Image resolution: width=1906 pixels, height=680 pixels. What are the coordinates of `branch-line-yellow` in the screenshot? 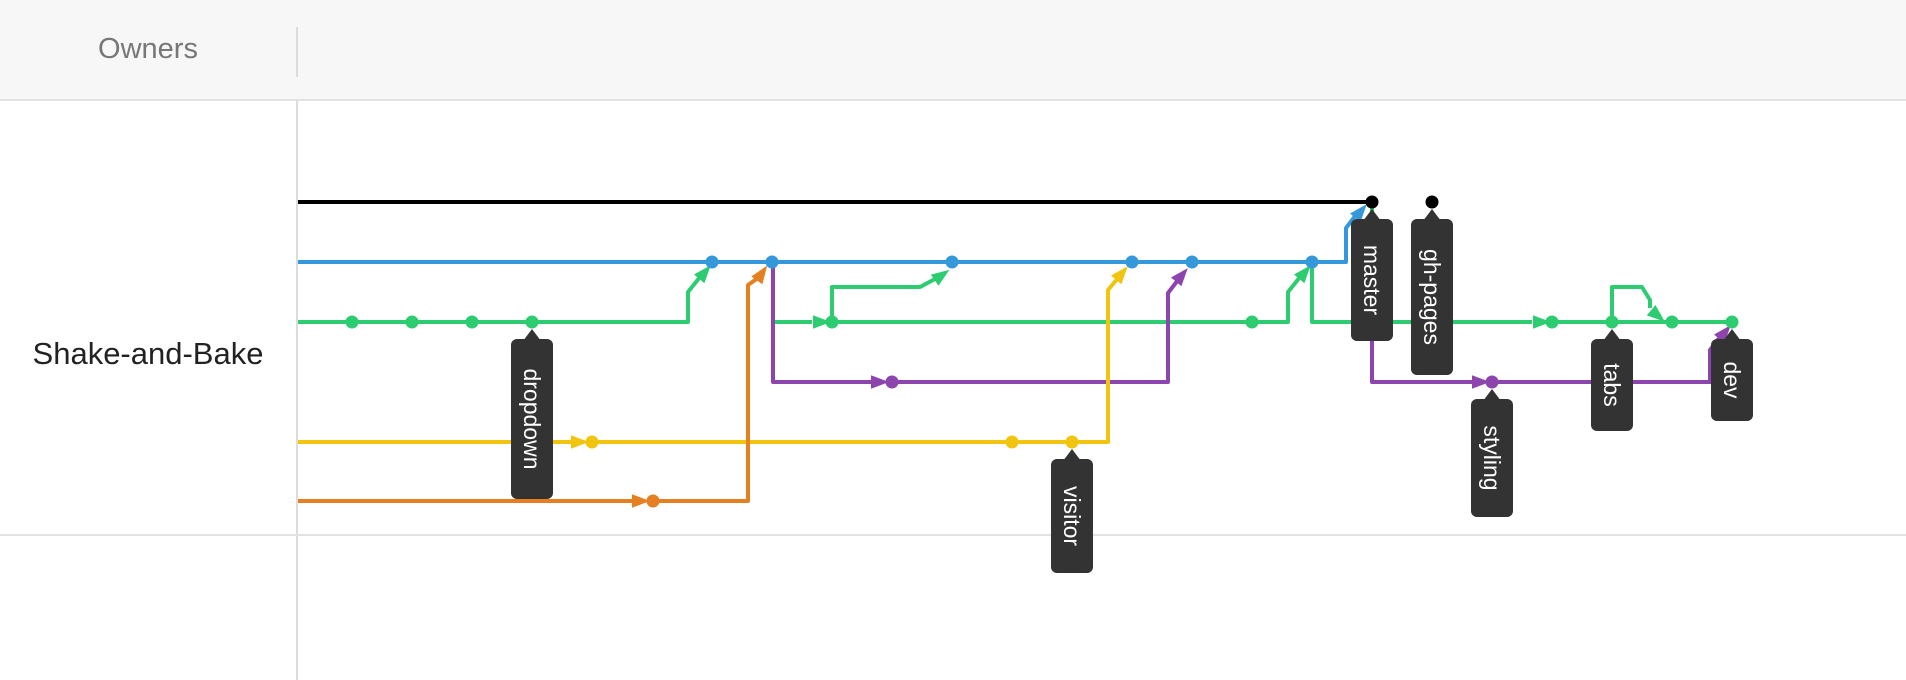 It's located at (856, 360).